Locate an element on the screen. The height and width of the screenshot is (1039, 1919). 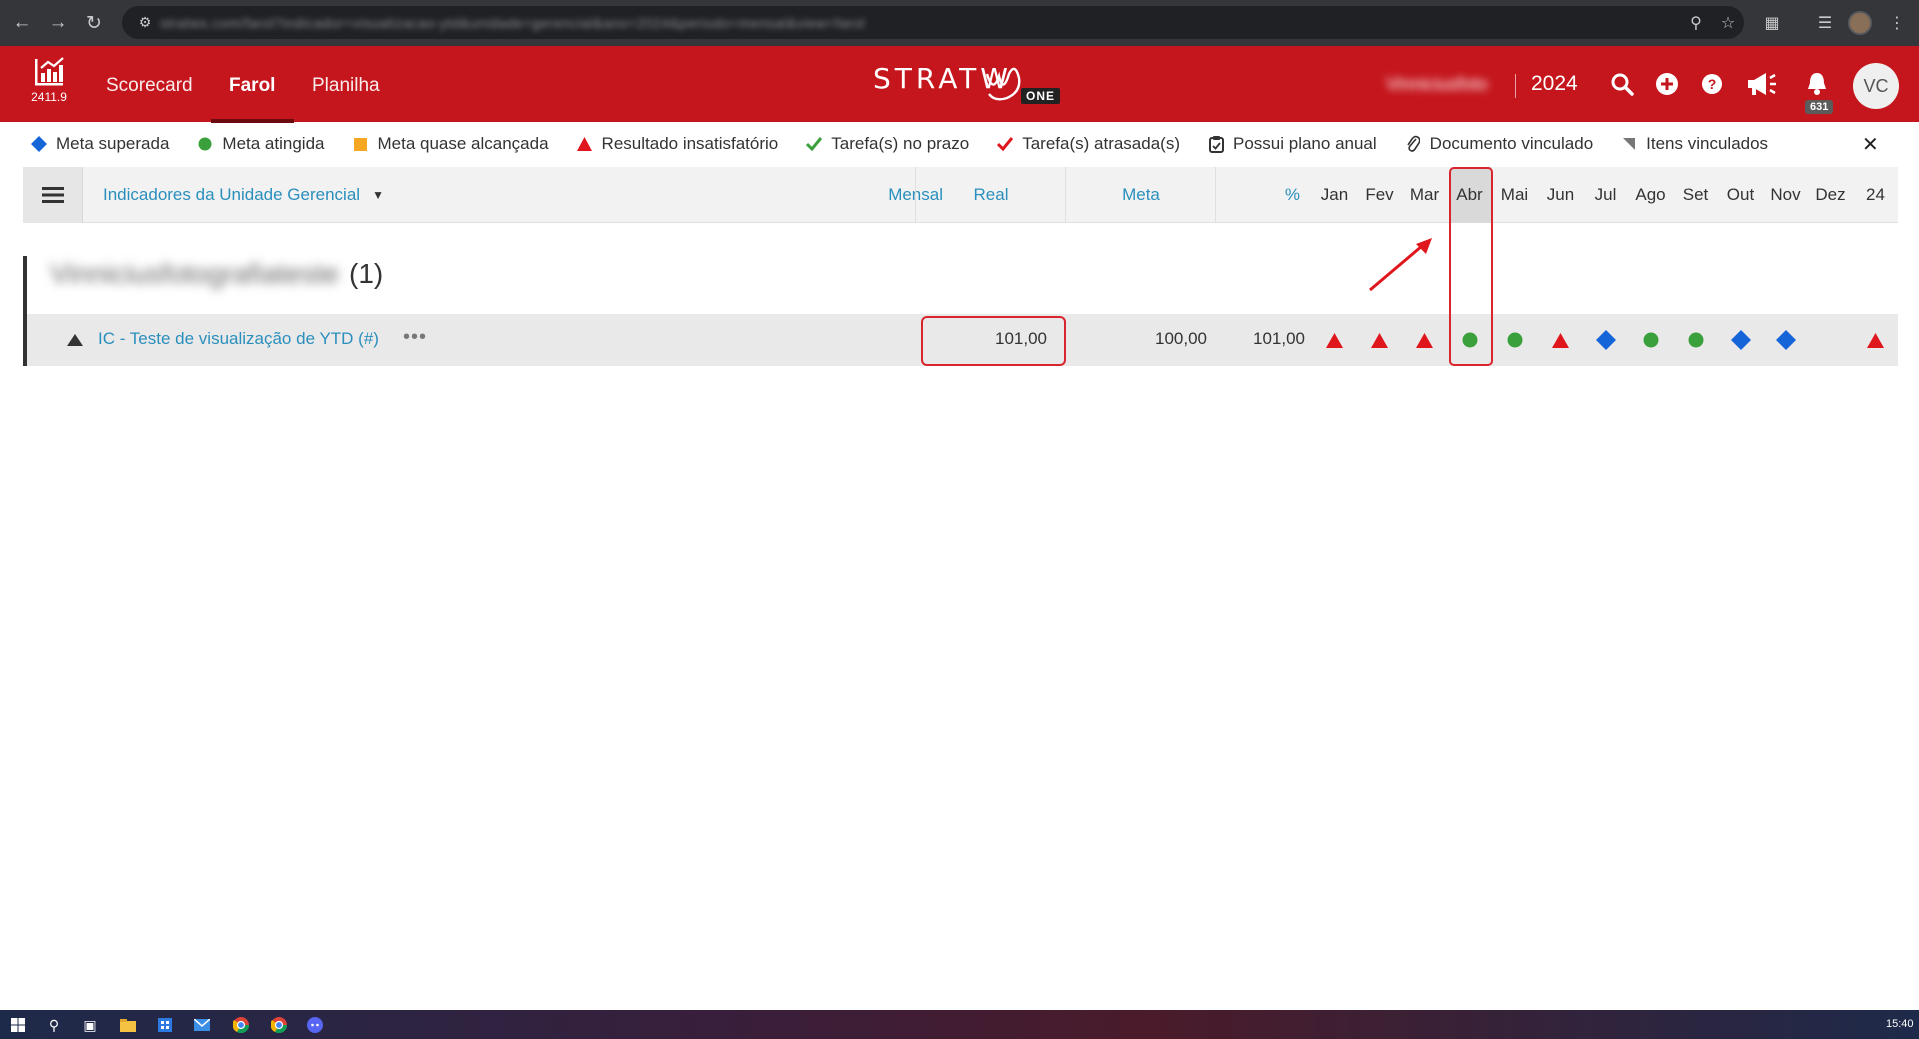
month-header-out: Out is located at coordinates (1740, 195).